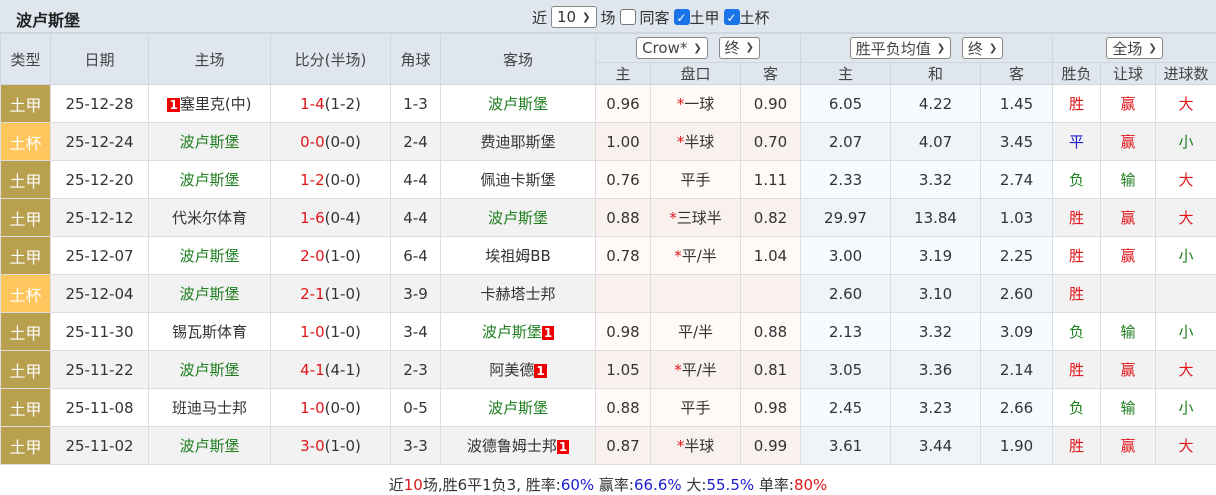 Image resolution: width=1216 pixels, height=495 pixels. What do you see at coordinates (100, 142) in the screenshot?
I see `match-date: 25-12-24` at bounding box center [100, 142].